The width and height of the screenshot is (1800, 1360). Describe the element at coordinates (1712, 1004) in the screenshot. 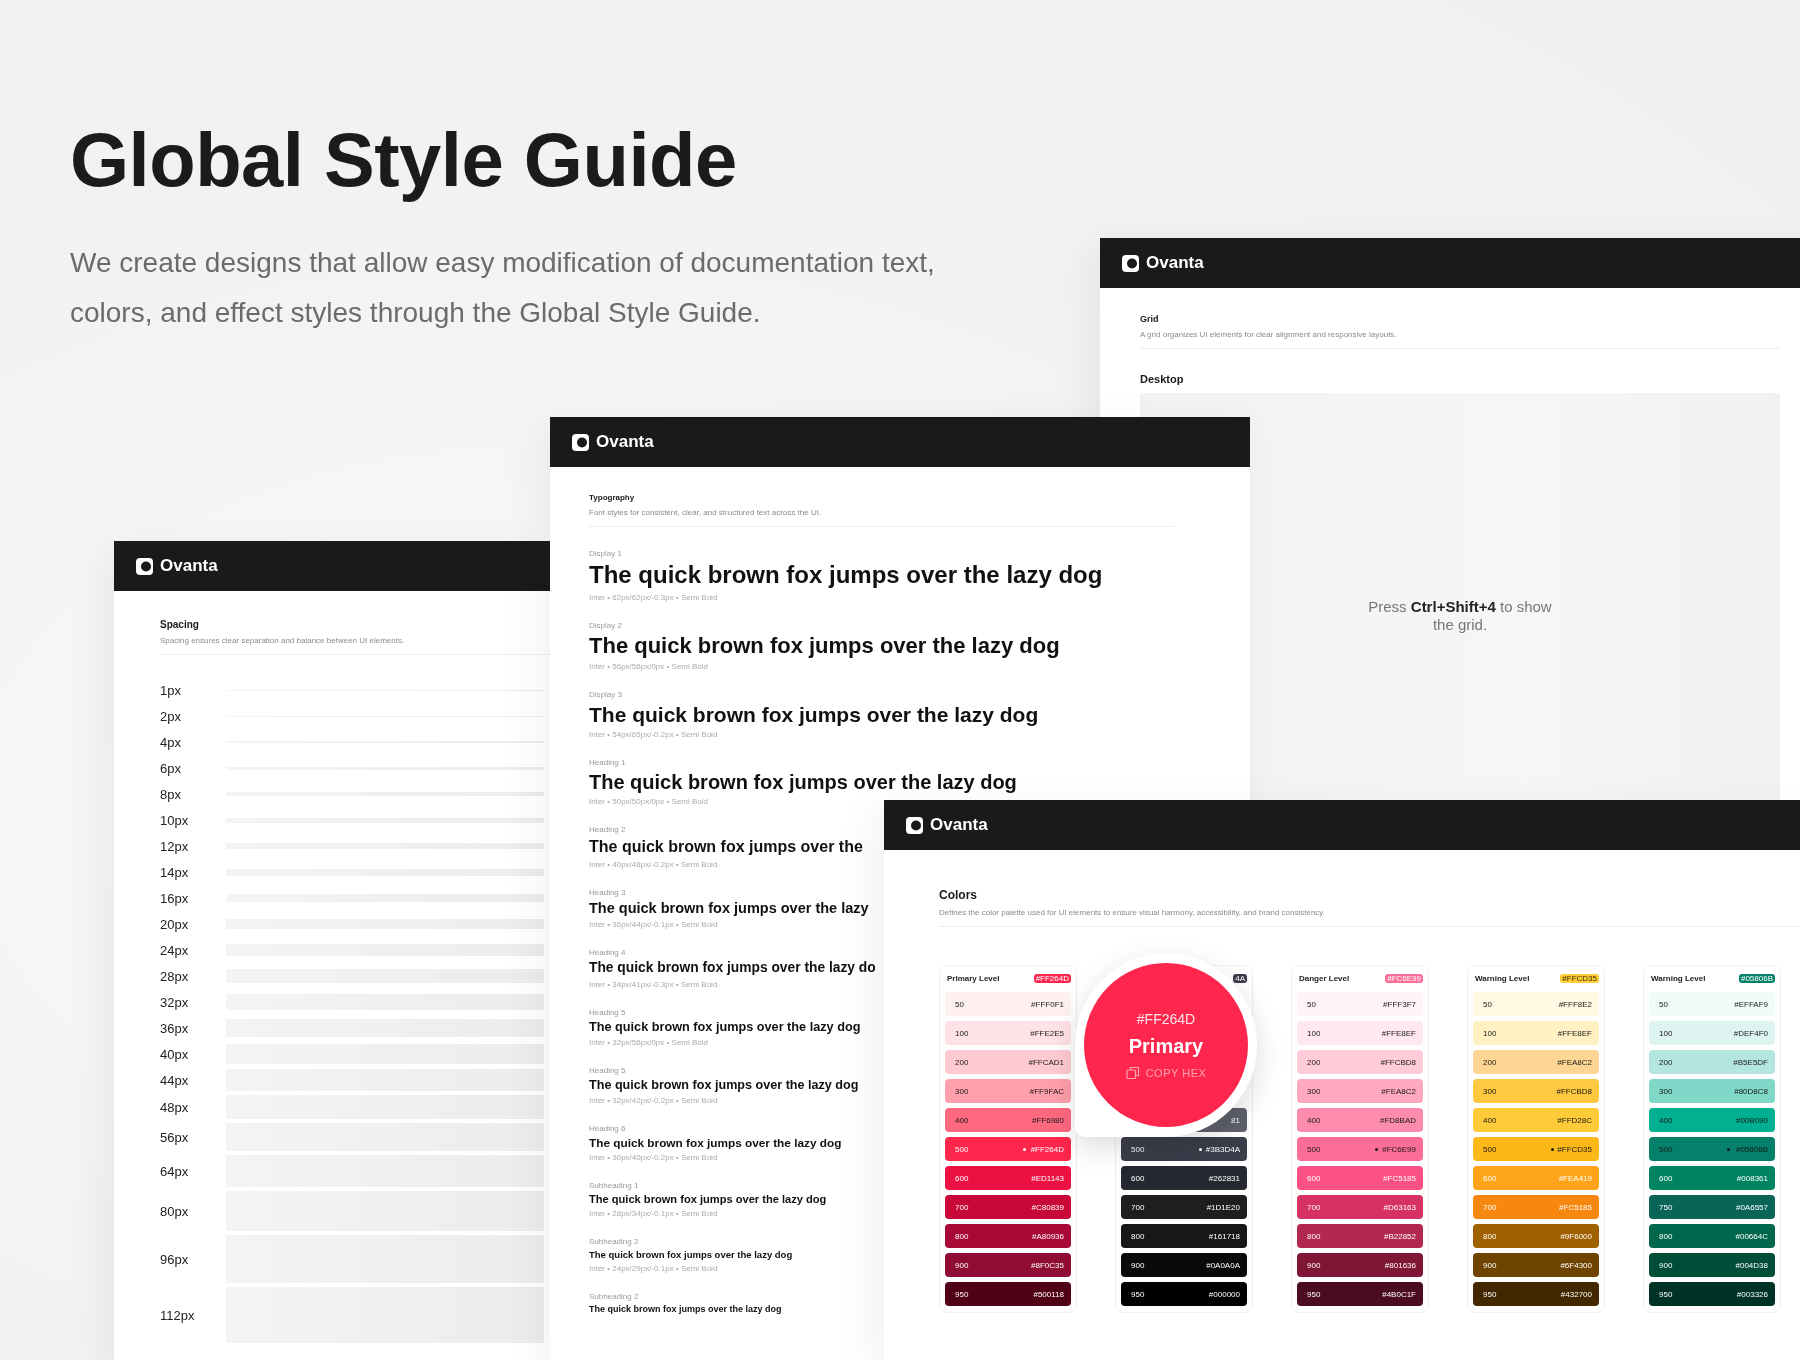

I see `color-swatch: 50 #EFFAF9` at that location.